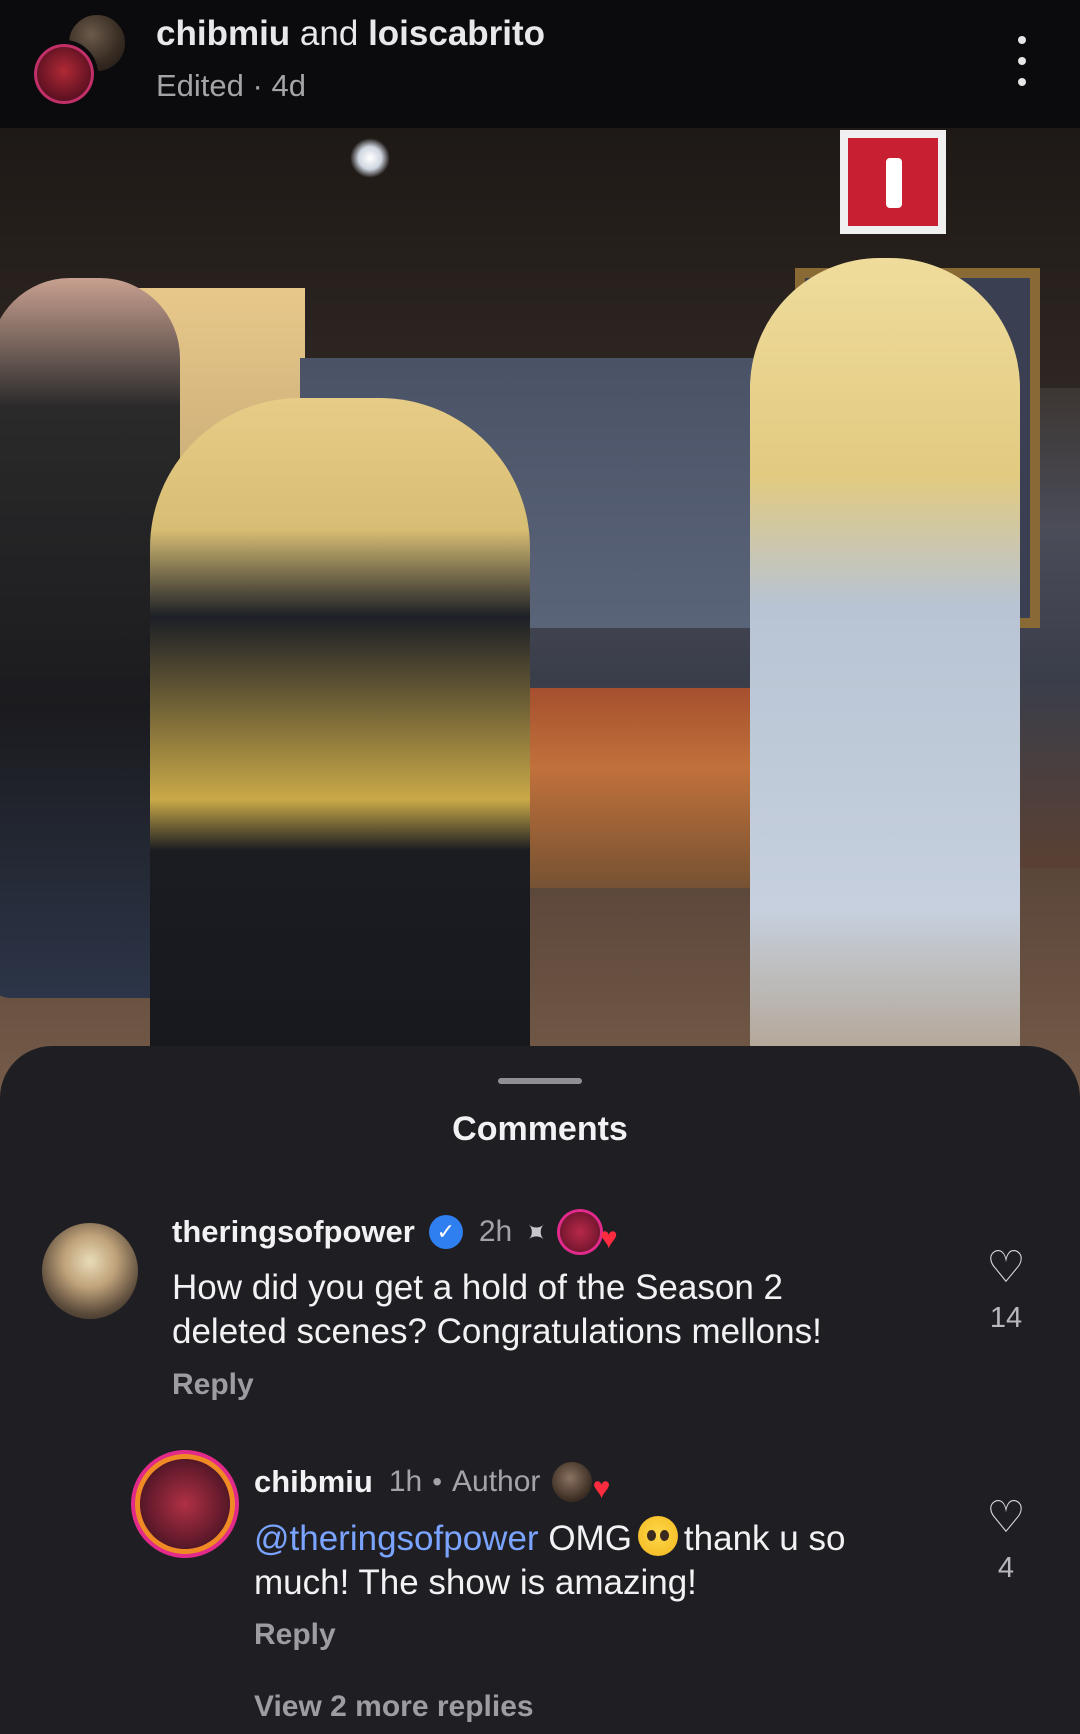 The height and width of the screenshot is (1734, 1080). Describe the element at coordinates (590, 1538) in the screenshot. I see `comment-text-part: OMG` at that location.